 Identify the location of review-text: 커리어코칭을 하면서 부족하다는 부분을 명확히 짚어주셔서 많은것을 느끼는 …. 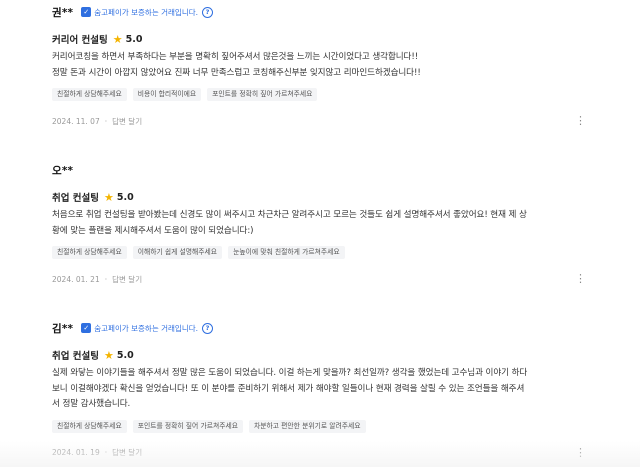
(322, 65).